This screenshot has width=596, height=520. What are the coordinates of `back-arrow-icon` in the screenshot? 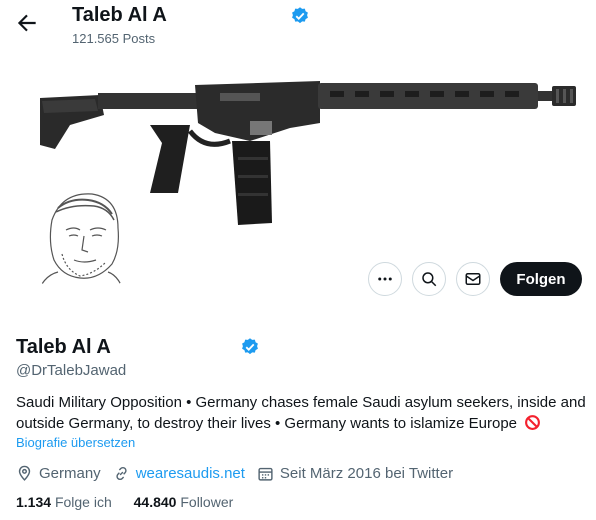 It's located at (27, 23).